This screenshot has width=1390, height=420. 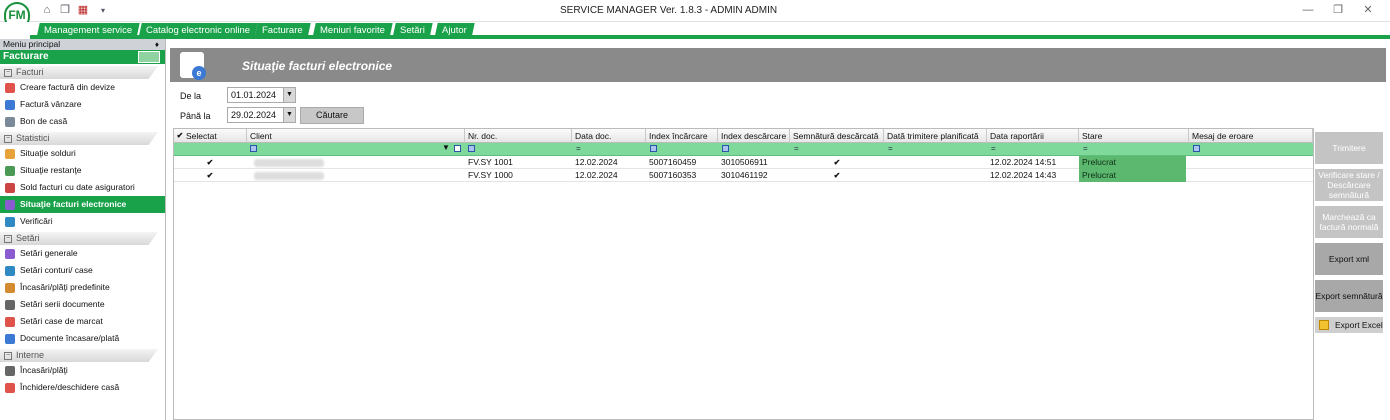 I want to click on col-data-trimitere: Dată trimitere planificată, so click(x=935, y=136).